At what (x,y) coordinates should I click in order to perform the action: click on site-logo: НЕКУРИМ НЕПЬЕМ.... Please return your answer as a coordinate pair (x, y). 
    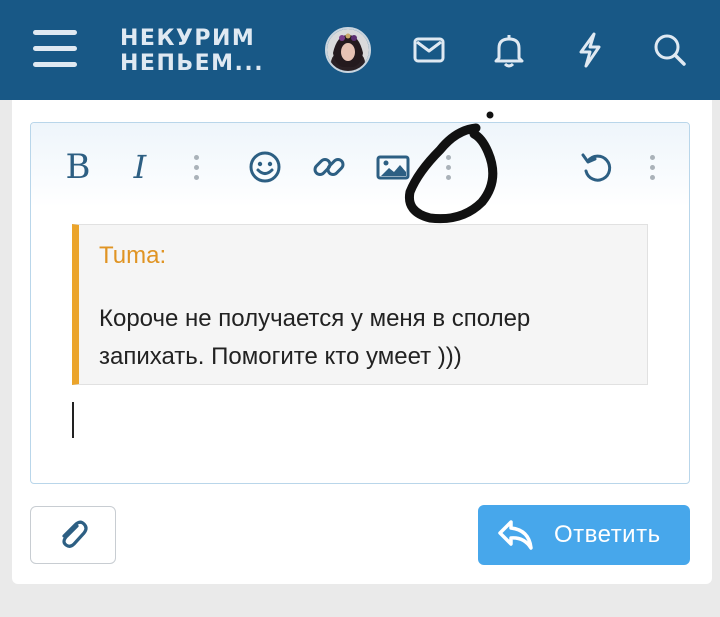
    Looking at the image, I should click on (192, 51).